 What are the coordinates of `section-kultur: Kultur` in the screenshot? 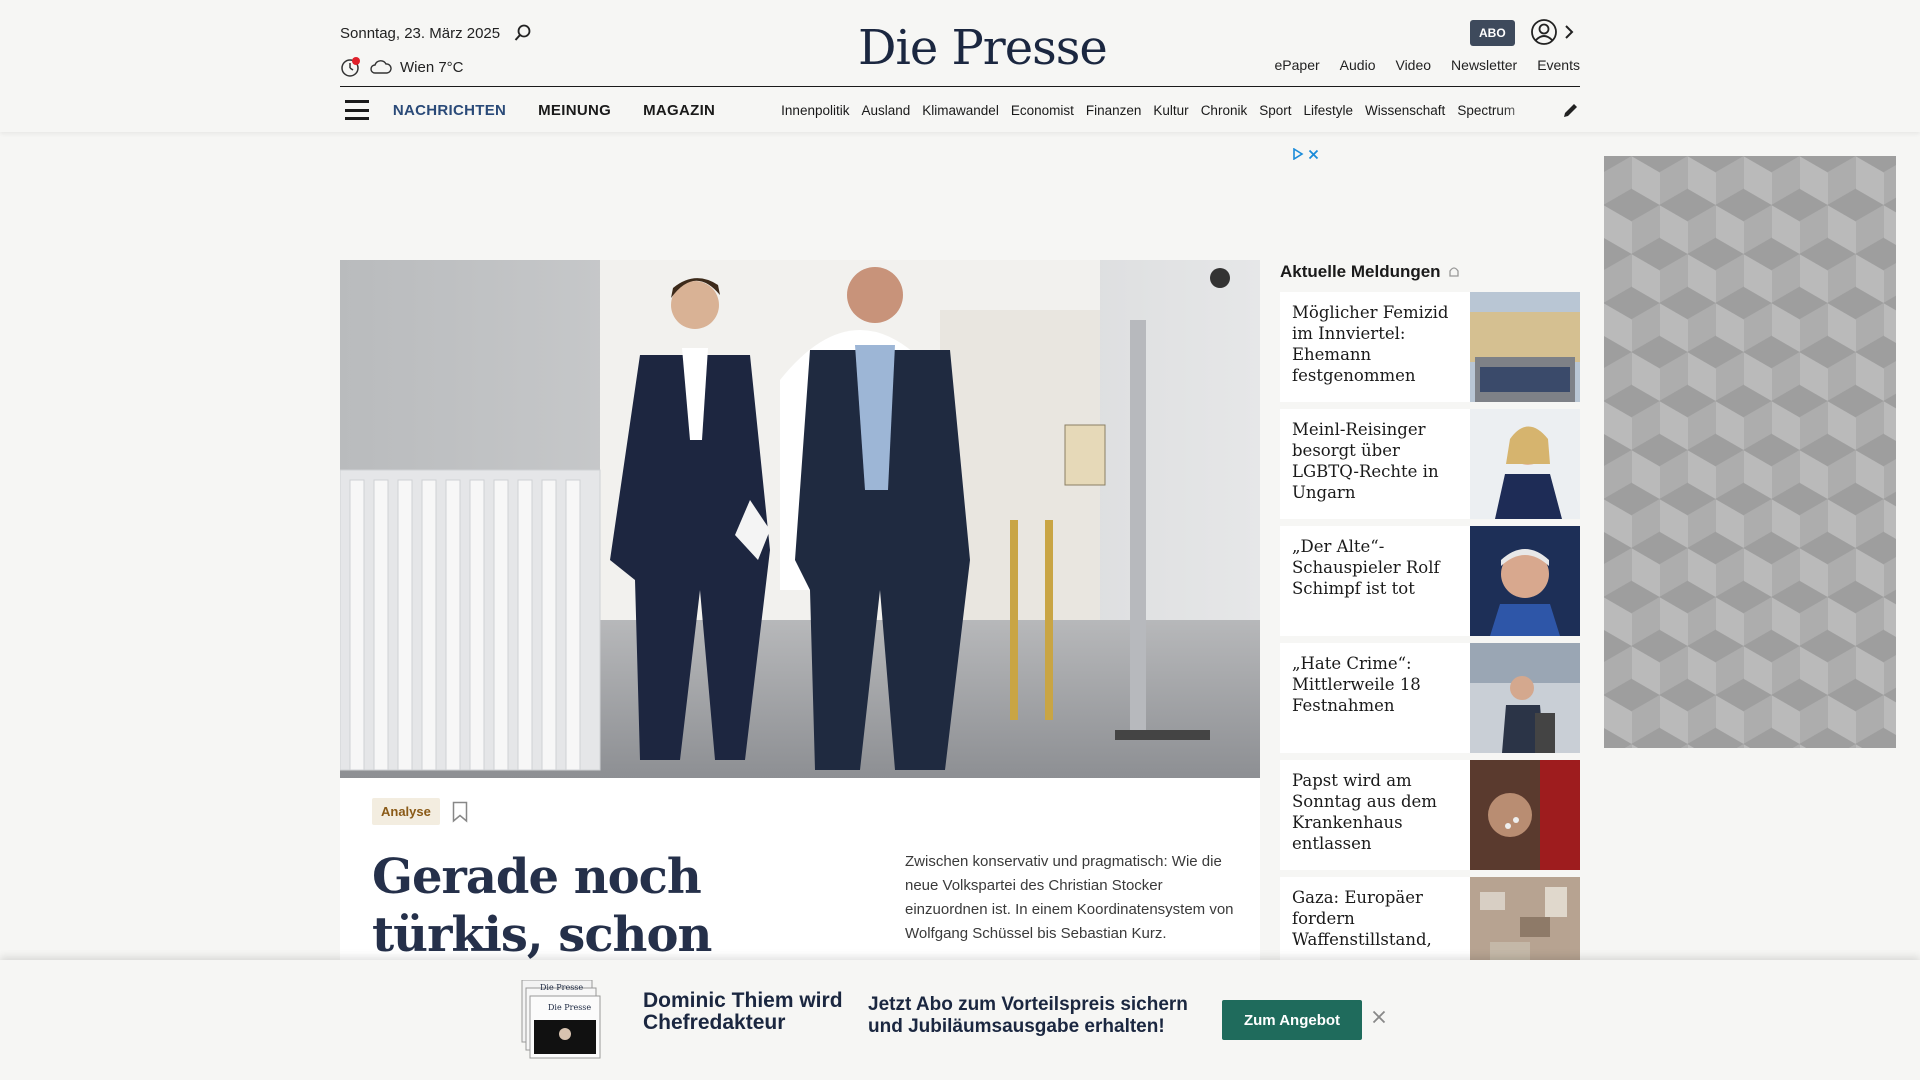 It's located at (1170, 110).